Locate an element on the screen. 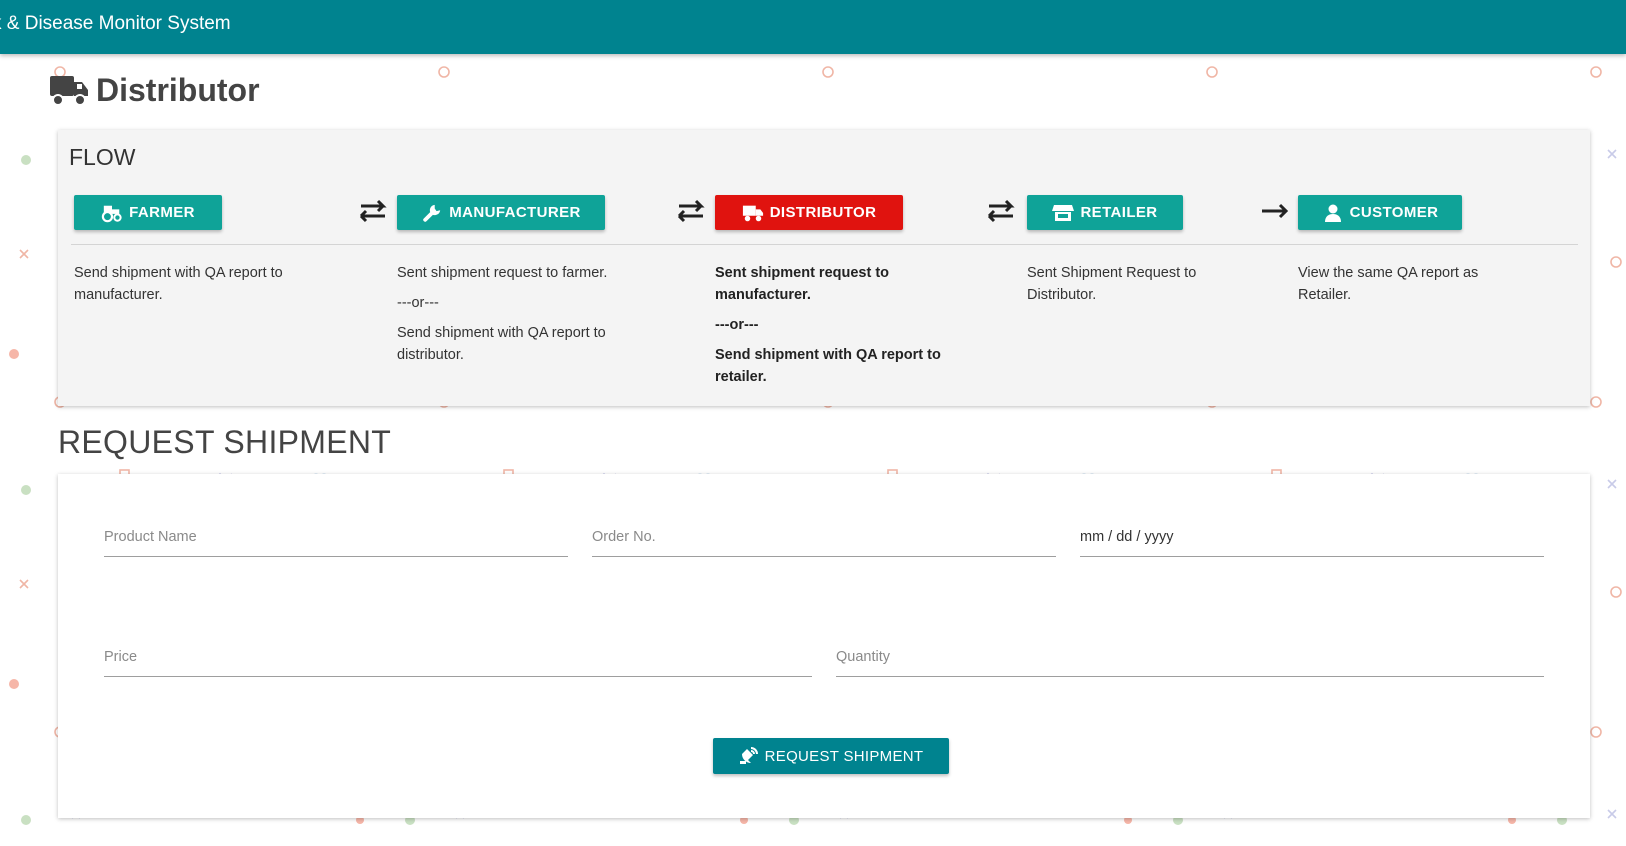  date-input: mm / dd / yyyy is located at coordinates (1126, 537).